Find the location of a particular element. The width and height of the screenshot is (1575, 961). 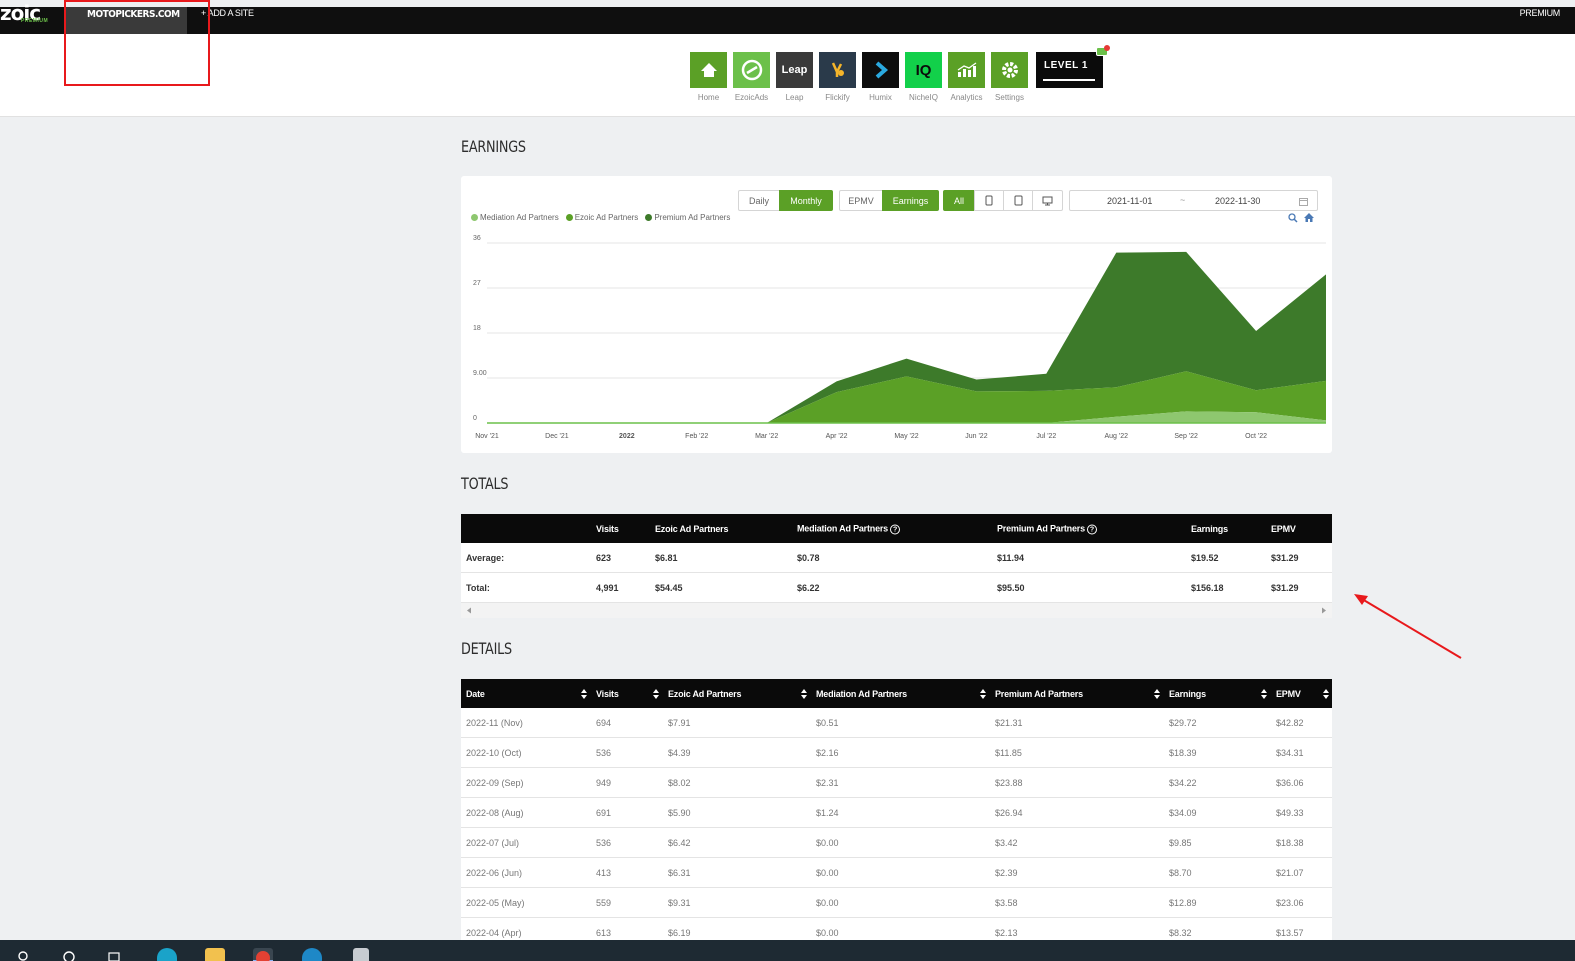

mail-icon is located at coordinates (1103, 50).